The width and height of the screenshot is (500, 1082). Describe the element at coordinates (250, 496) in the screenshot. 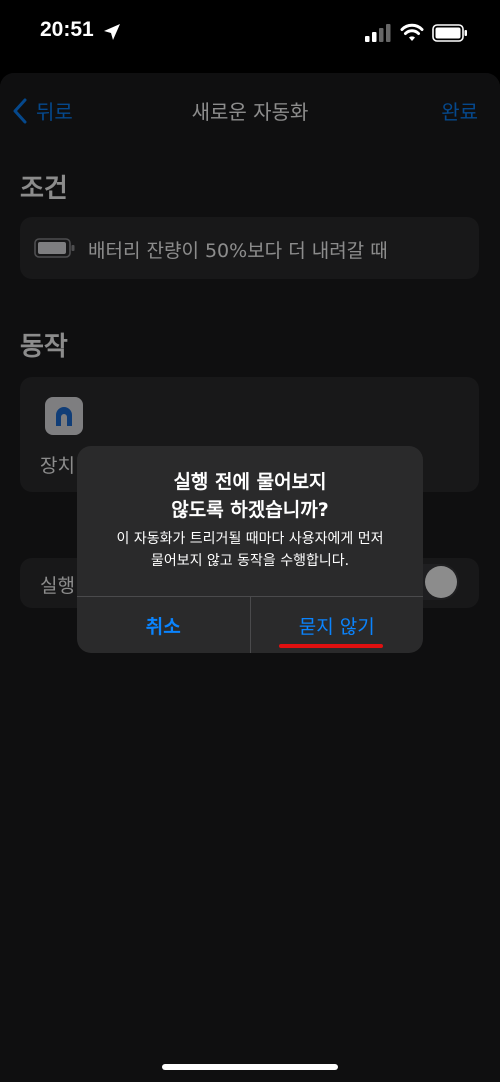

I see `alert-title: 실행 전에 물어보지 않도록 하겠습니까?` at that location.